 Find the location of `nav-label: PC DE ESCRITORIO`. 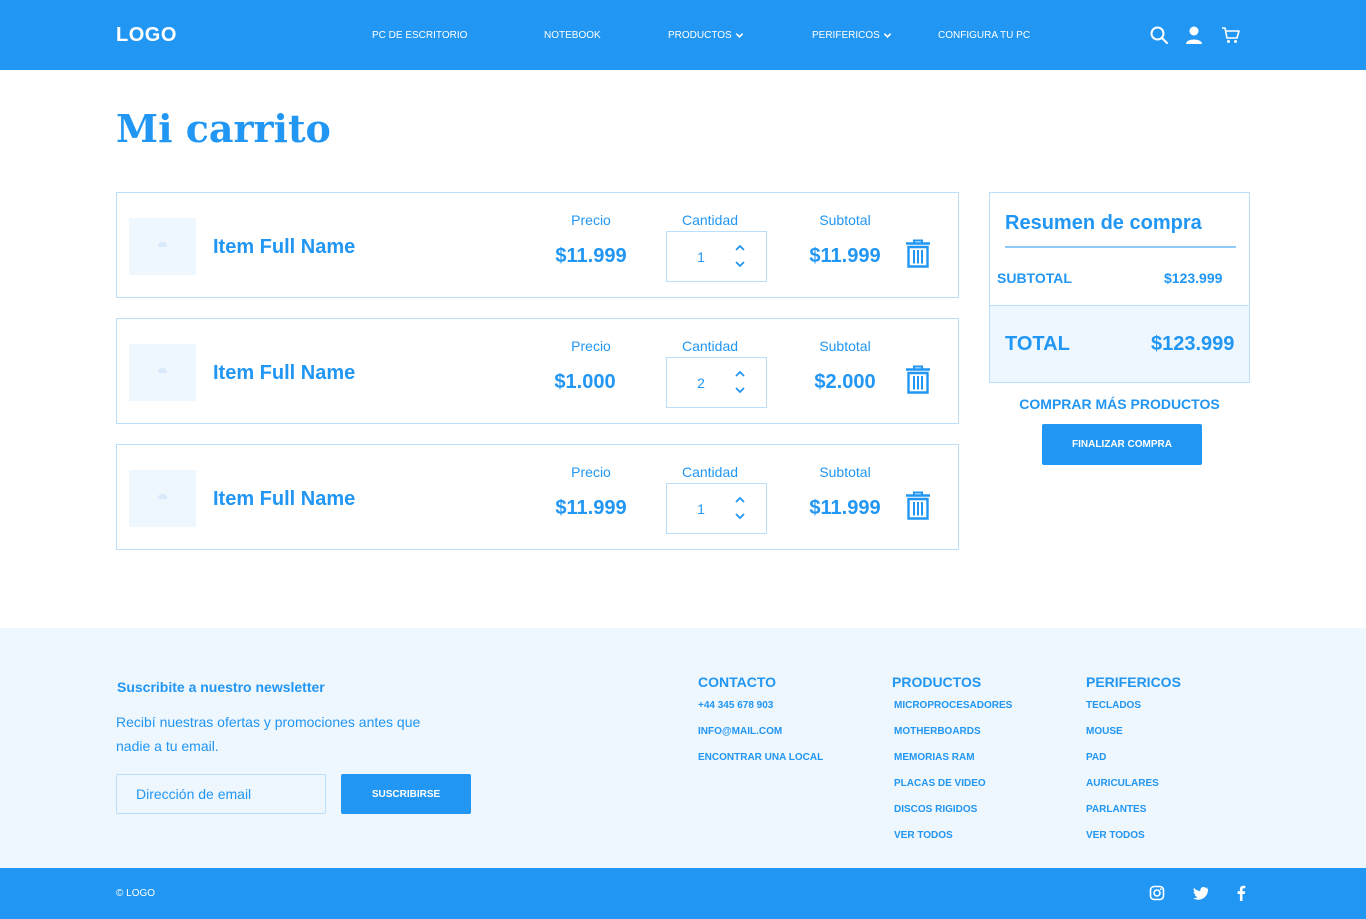

nav-label: PC DE ESCRITORIO is located at coordinates (420, 35).